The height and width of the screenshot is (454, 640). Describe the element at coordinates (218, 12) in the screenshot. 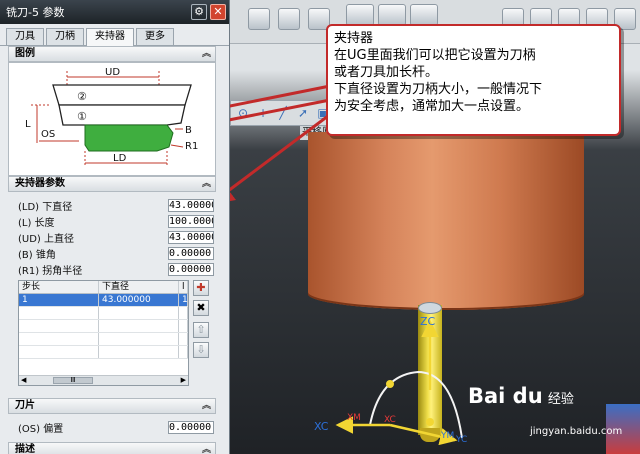

I see `close-icon: ✕` at that location.